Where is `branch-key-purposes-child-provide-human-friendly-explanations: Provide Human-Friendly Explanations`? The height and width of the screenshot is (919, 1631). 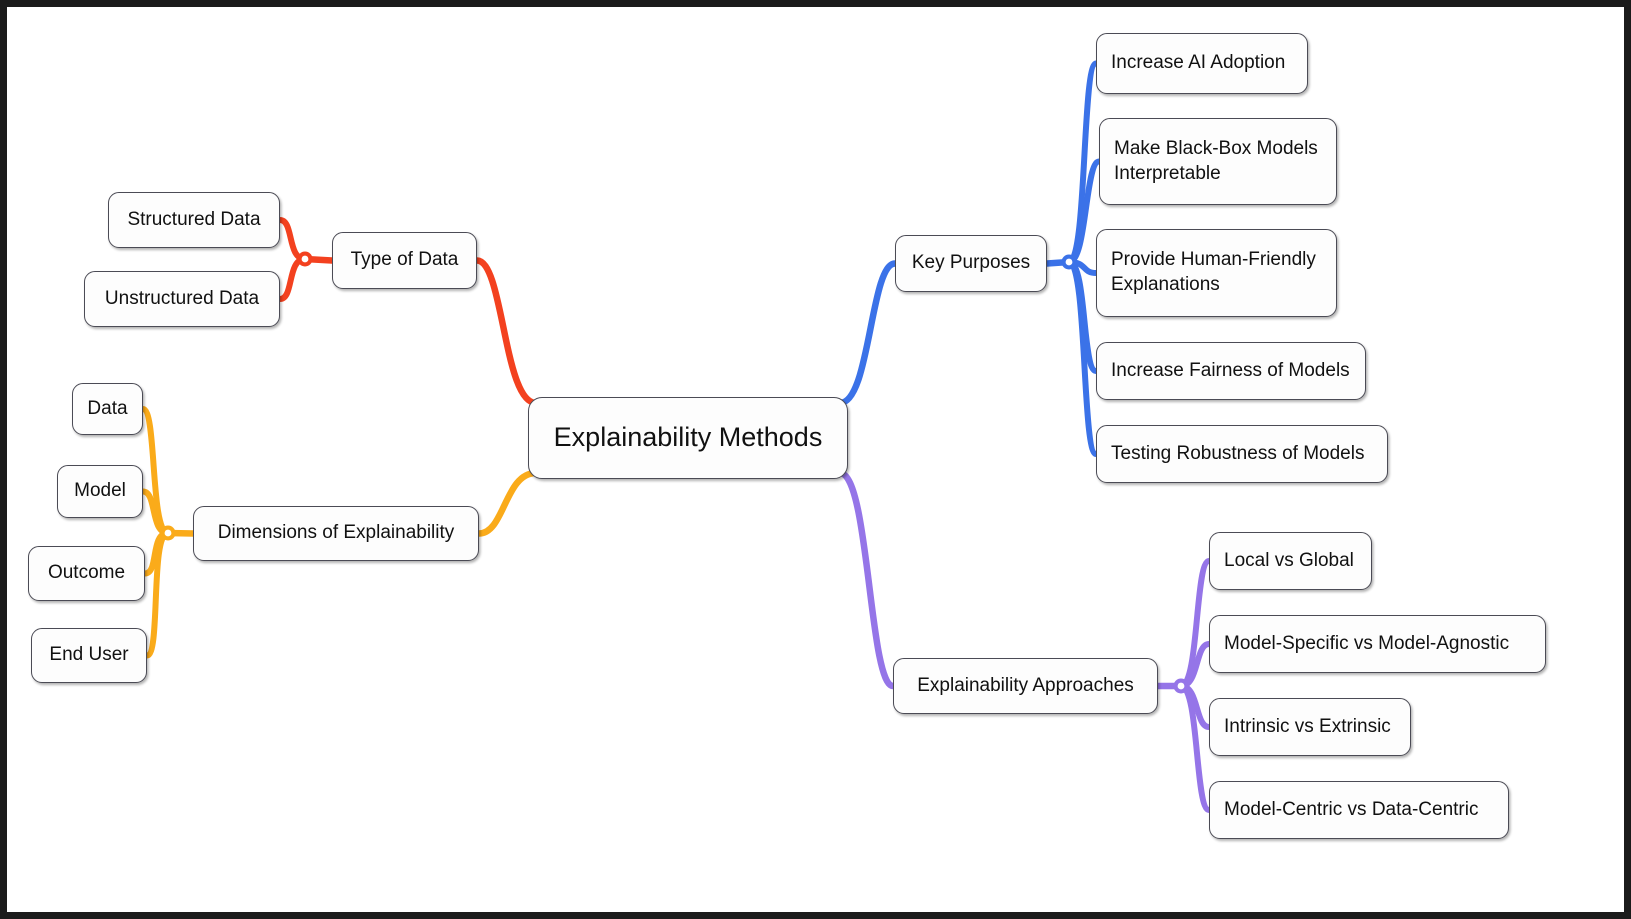
branch-key-purposes-child-provide-human-friendly-explanations: Provide Human-Friendly Explanations is located at coordinates (1216, 273).